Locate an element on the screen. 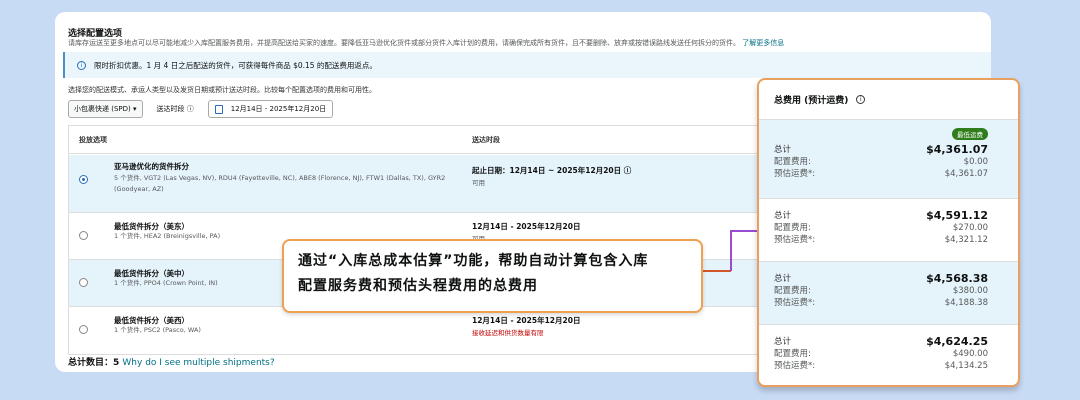  cost-row: 总计 $4,624.25 配置费用: $490.00 预估运费*: $4,134.25 is located at coordinates (888, 355).